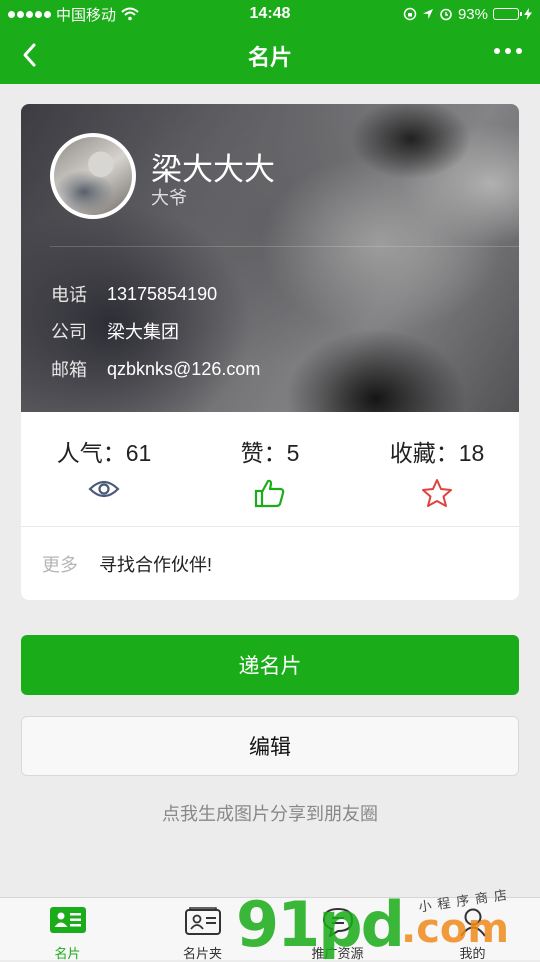 The image size is (540, 962). I want to click on likes-count: 赞：5, so click(270, 453).